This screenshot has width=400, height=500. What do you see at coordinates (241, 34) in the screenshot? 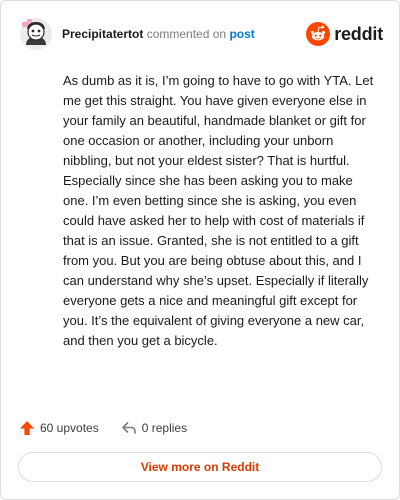
I see `post-link: post` at bounding box center [241, 34].